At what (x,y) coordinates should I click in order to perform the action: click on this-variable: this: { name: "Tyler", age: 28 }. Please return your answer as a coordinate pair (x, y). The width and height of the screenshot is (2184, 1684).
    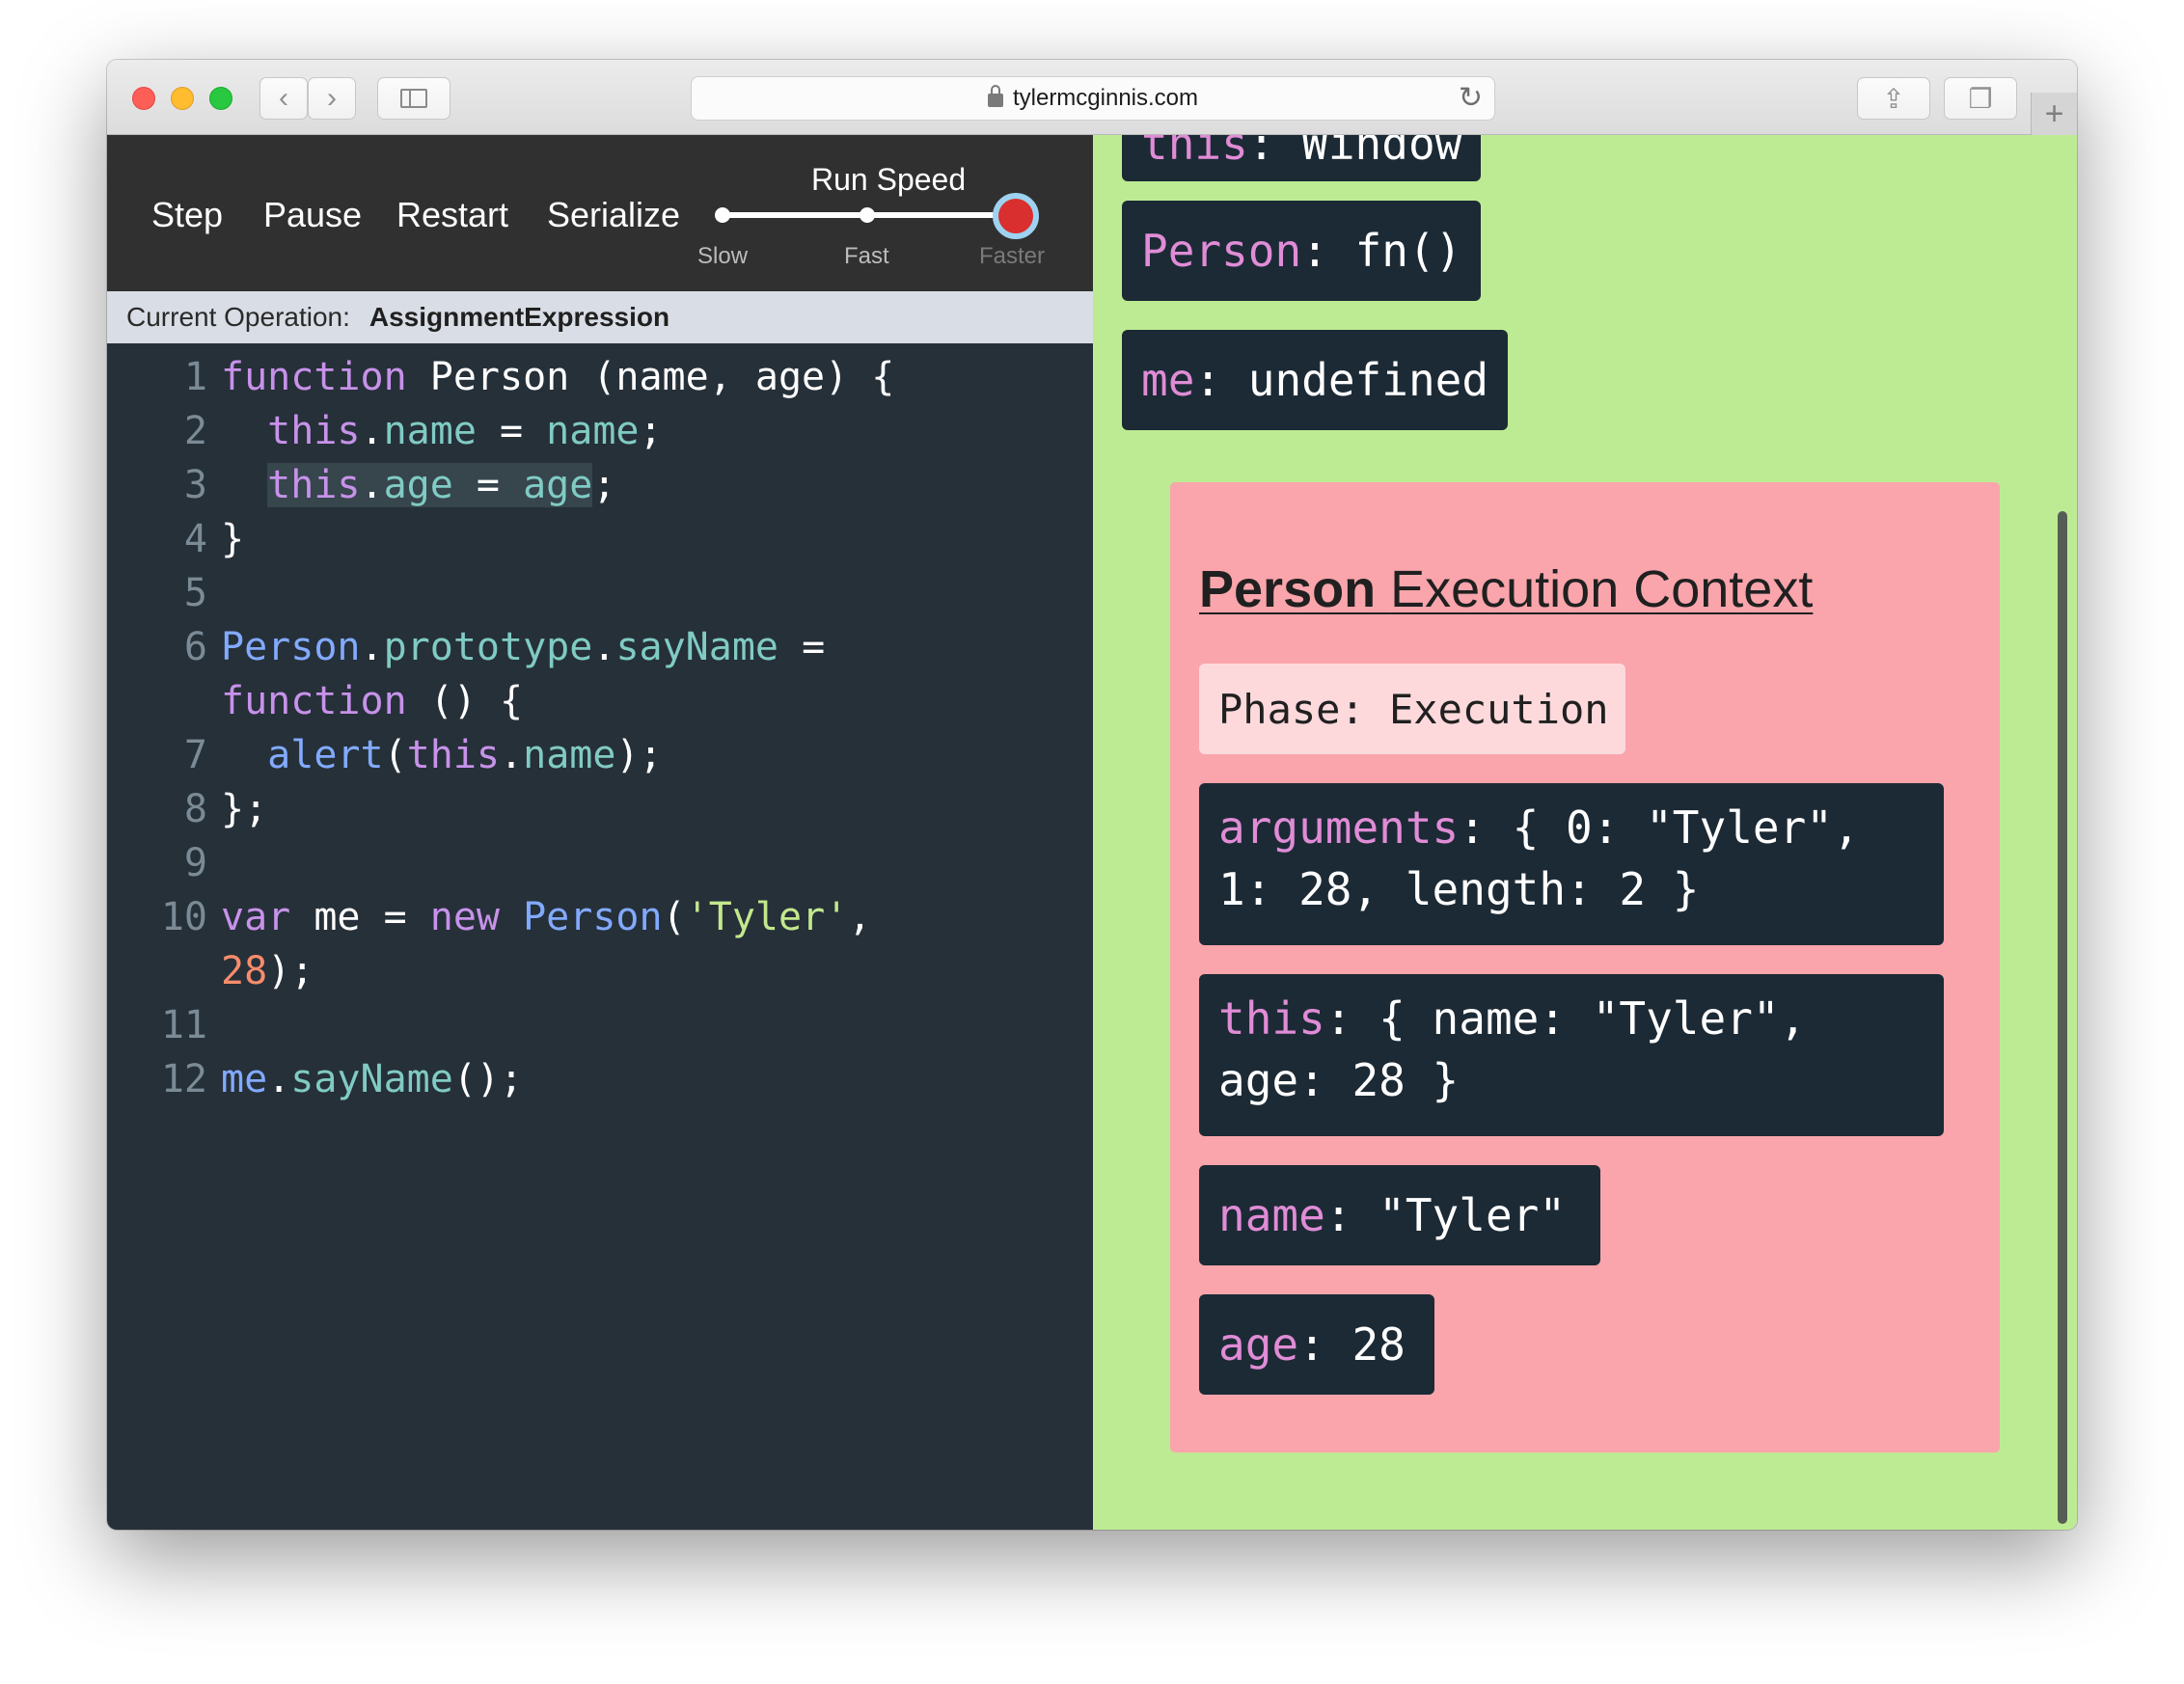
    Looking at the image, I should click on (1572, 1055).